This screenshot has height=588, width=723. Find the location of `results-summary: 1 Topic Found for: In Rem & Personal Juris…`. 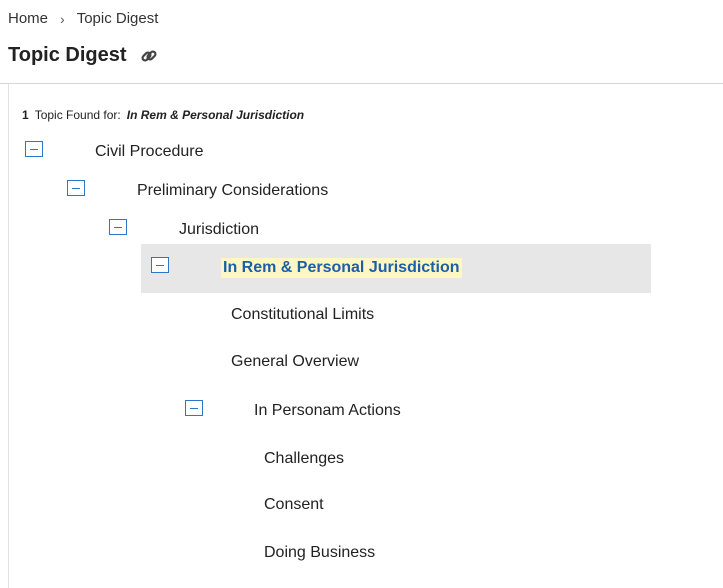

results-summary: 1 Topic Found for: In Rem & Personal Juris… is located at coordinates (163, 115).